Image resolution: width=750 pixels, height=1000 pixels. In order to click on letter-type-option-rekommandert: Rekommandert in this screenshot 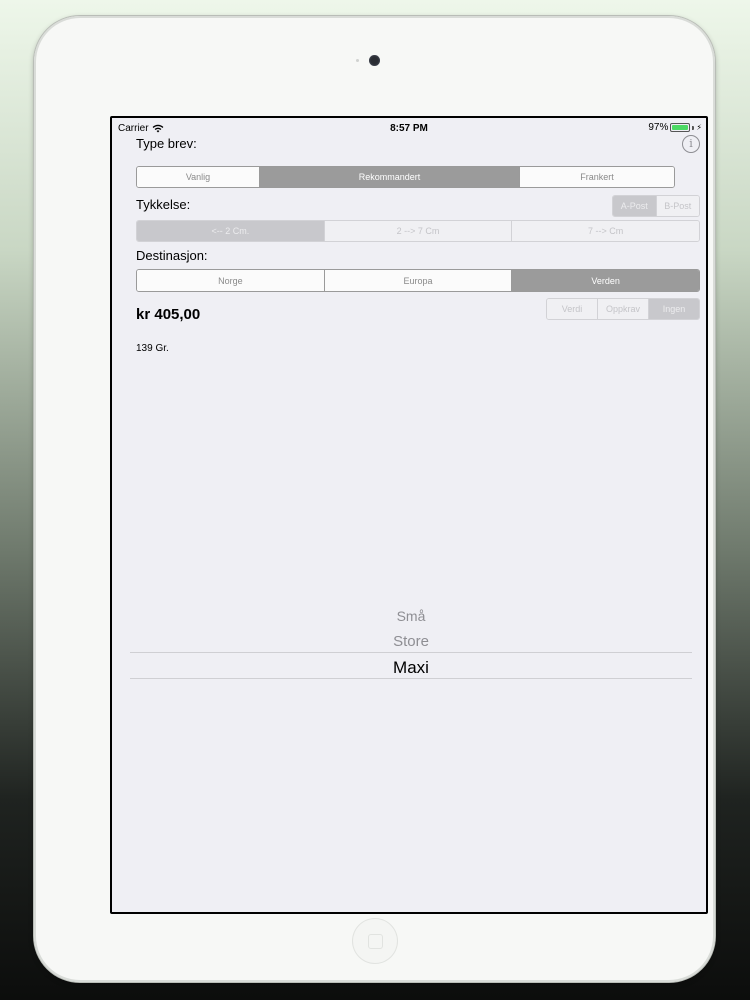, I will do `click(390, 177)`.